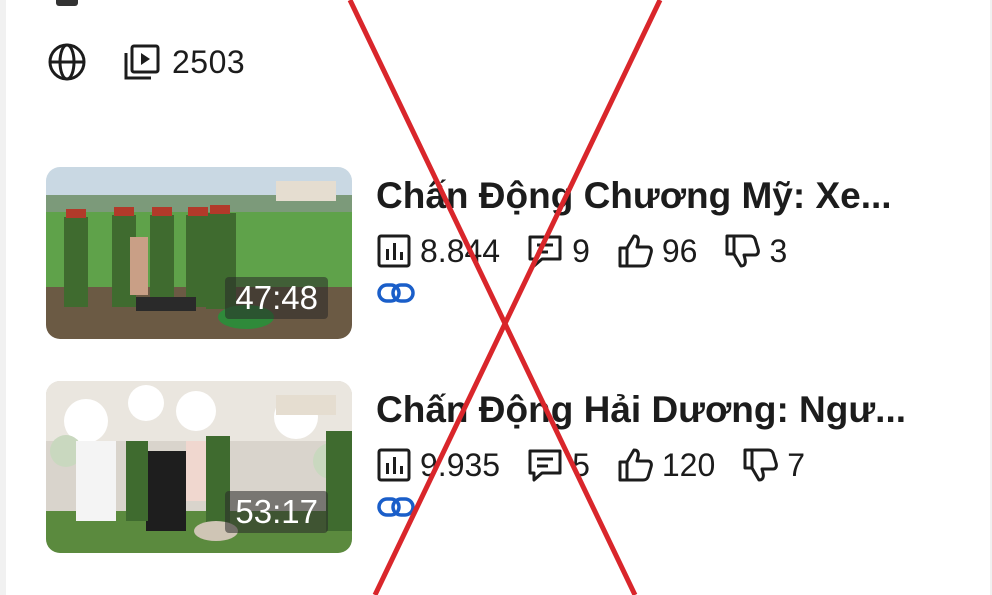 The image size is (992, 595). Describe the element at coordinates (460, 464) in the screenshot. I see `views-count: 9.935` at that location.